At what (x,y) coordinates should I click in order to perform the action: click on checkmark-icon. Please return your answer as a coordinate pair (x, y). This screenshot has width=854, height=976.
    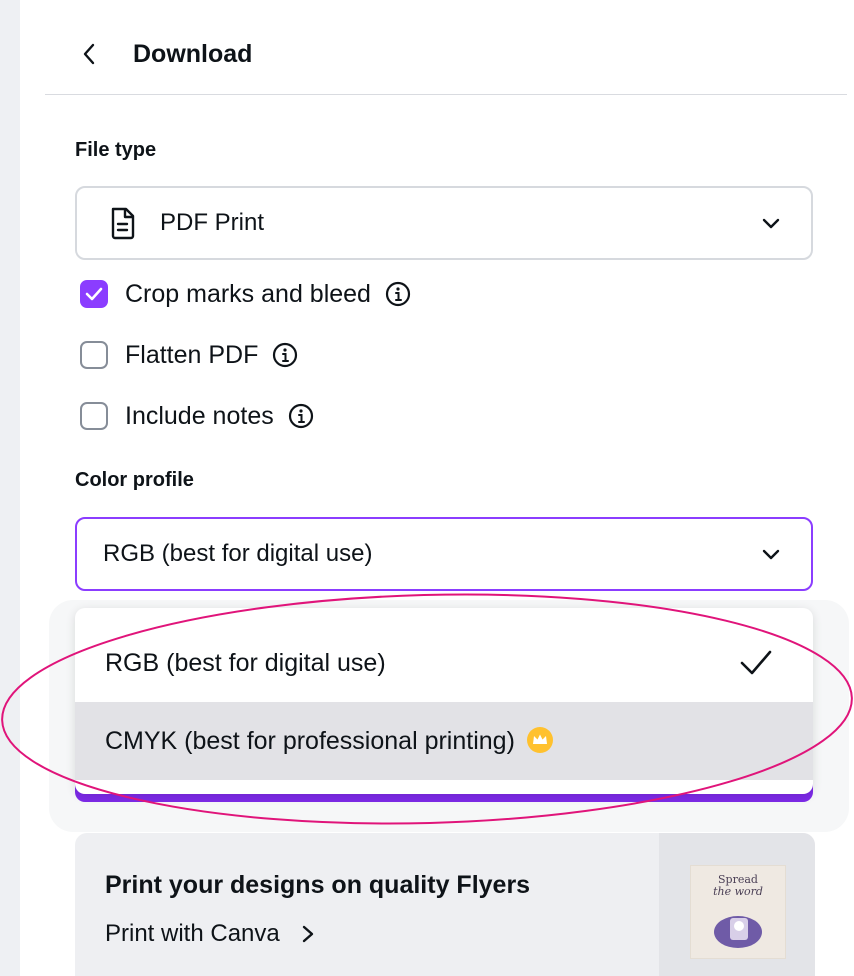
    Looking at the image, I should click on (94, 294).